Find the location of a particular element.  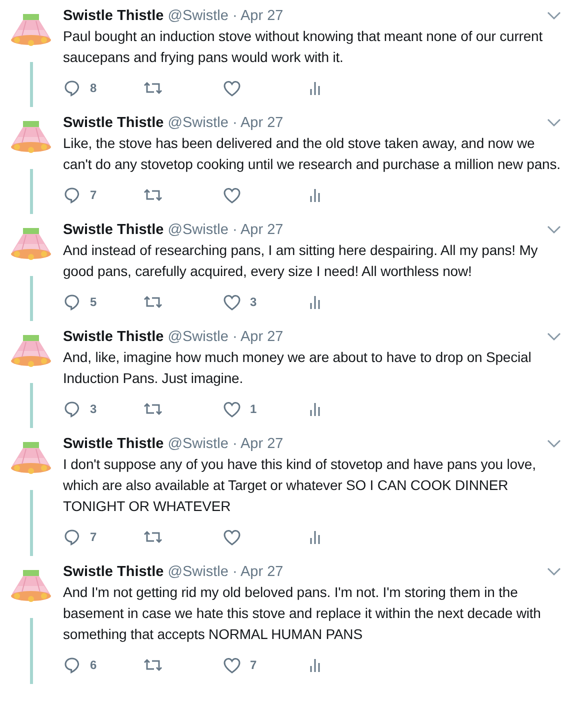

reply-button: 8 is located at coordinates (80, 88).